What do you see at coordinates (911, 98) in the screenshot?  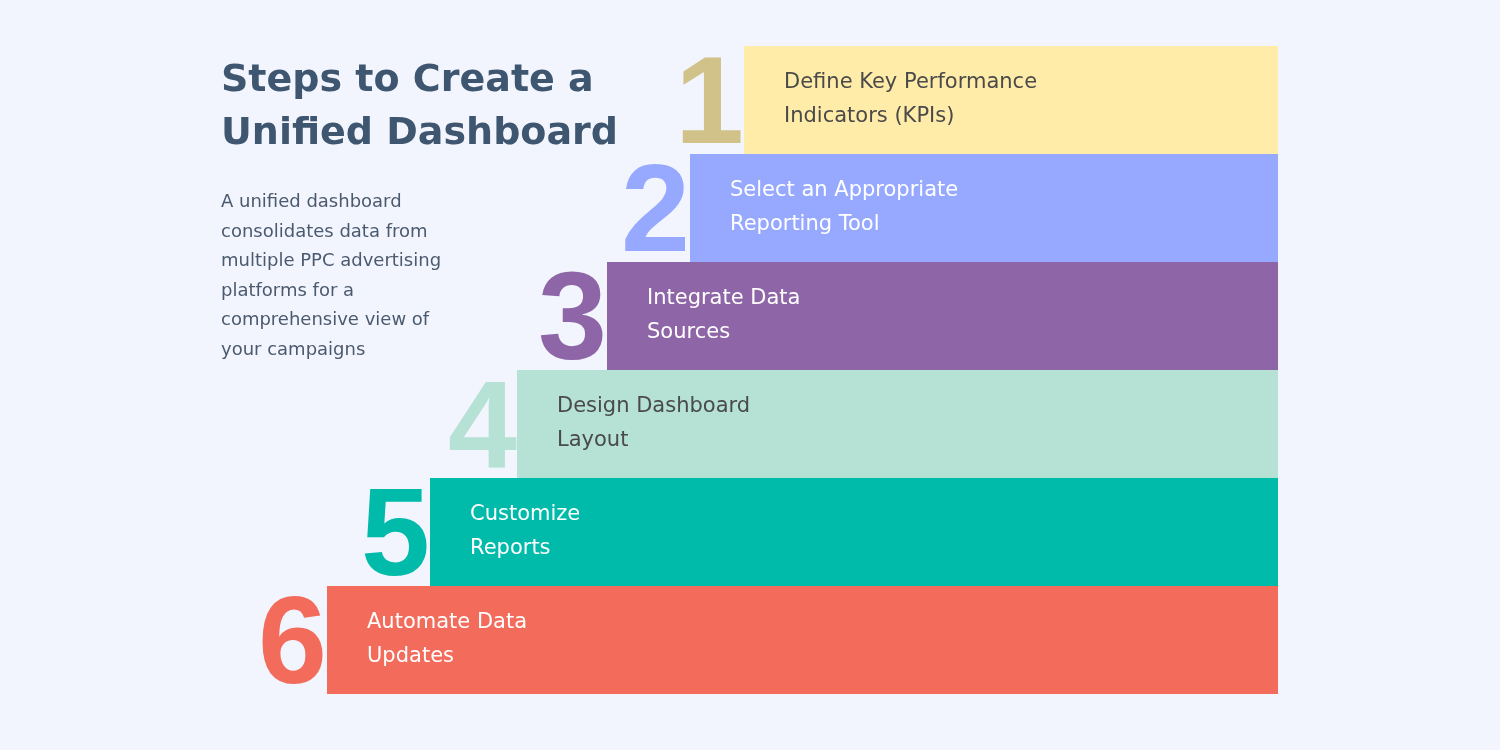 I see `step-label: Define Key Performance Indicators (KPIs)` at bounding box center [911, 98].